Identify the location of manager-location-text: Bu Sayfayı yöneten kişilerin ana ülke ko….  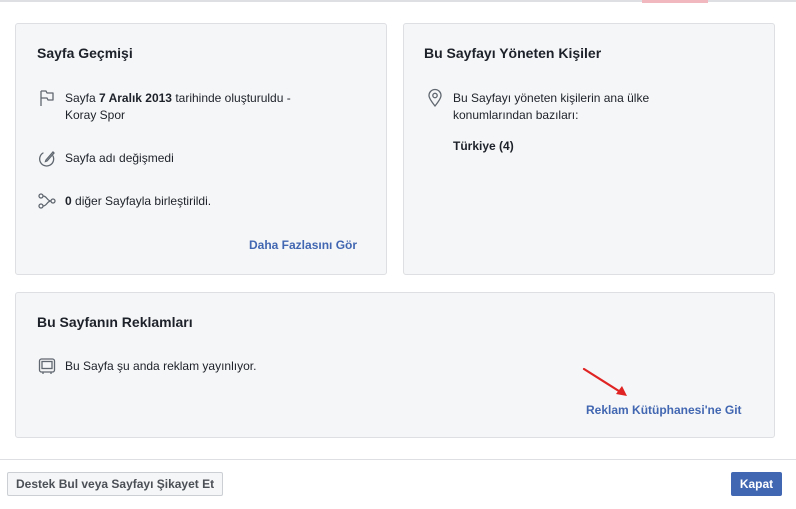
(551, 106).